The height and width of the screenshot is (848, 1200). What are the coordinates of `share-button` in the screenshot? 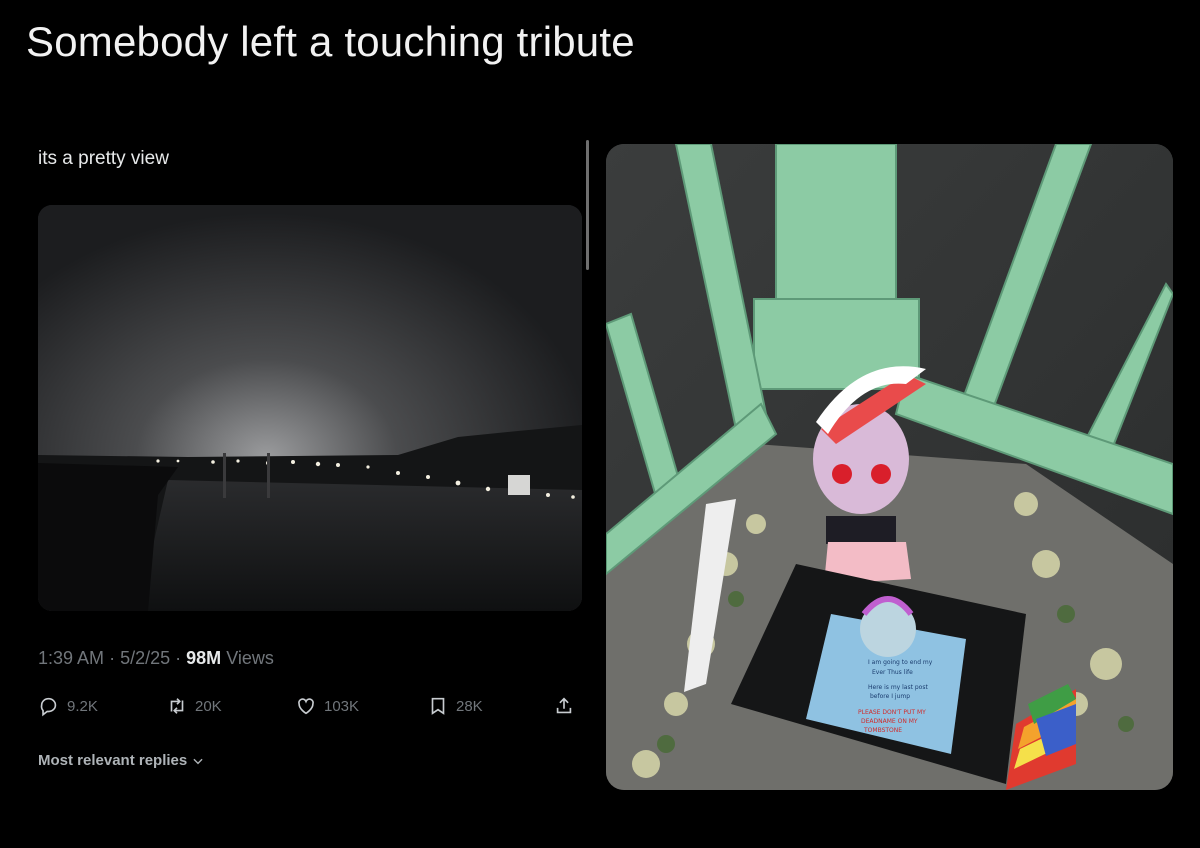 It's located at (564, 706).